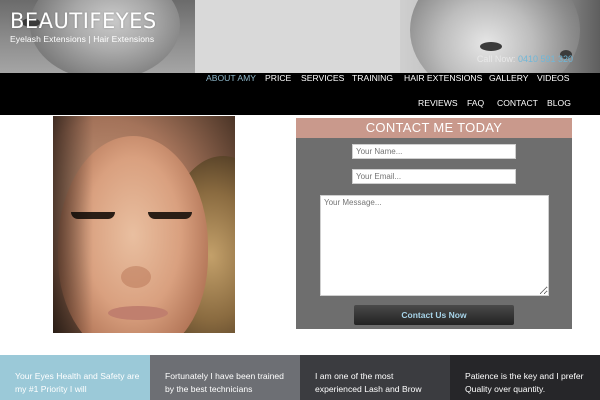 The image size is (600, 400). What do you see at coordinates (491, 46) in the screenshot?
I see `eye-shape` at bounding box center [491, 46].